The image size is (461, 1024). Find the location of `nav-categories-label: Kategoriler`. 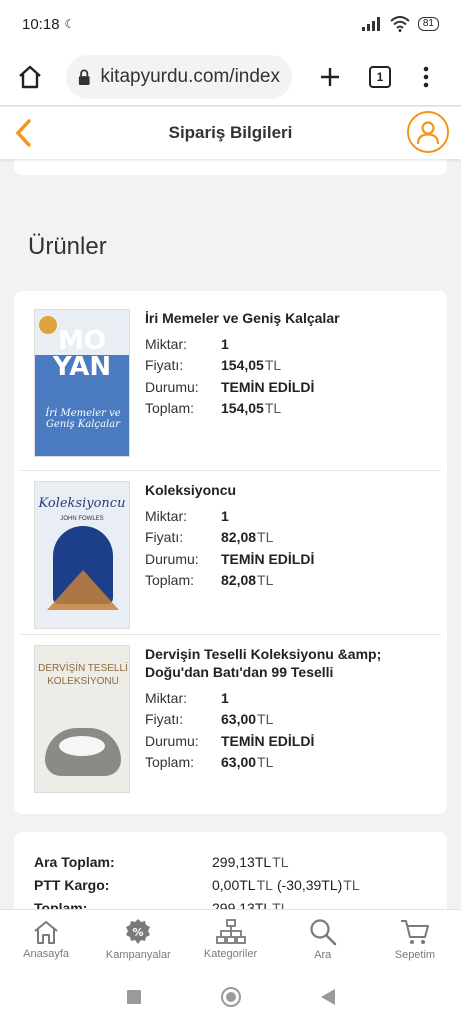

nav-categories-label: Kategoriler is located at coordinates (230, 954).